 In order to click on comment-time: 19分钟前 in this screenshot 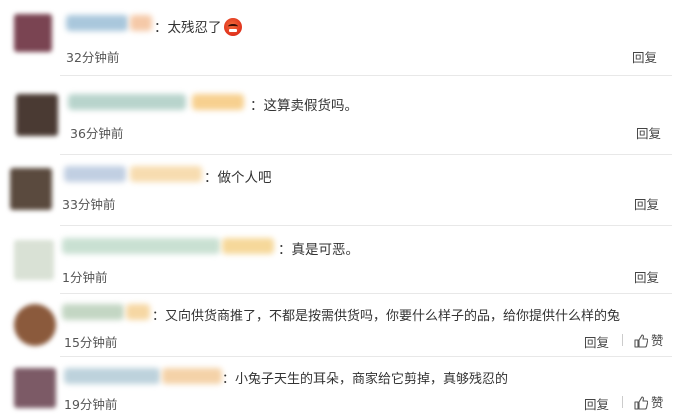, I will do `click(91, 404)`.